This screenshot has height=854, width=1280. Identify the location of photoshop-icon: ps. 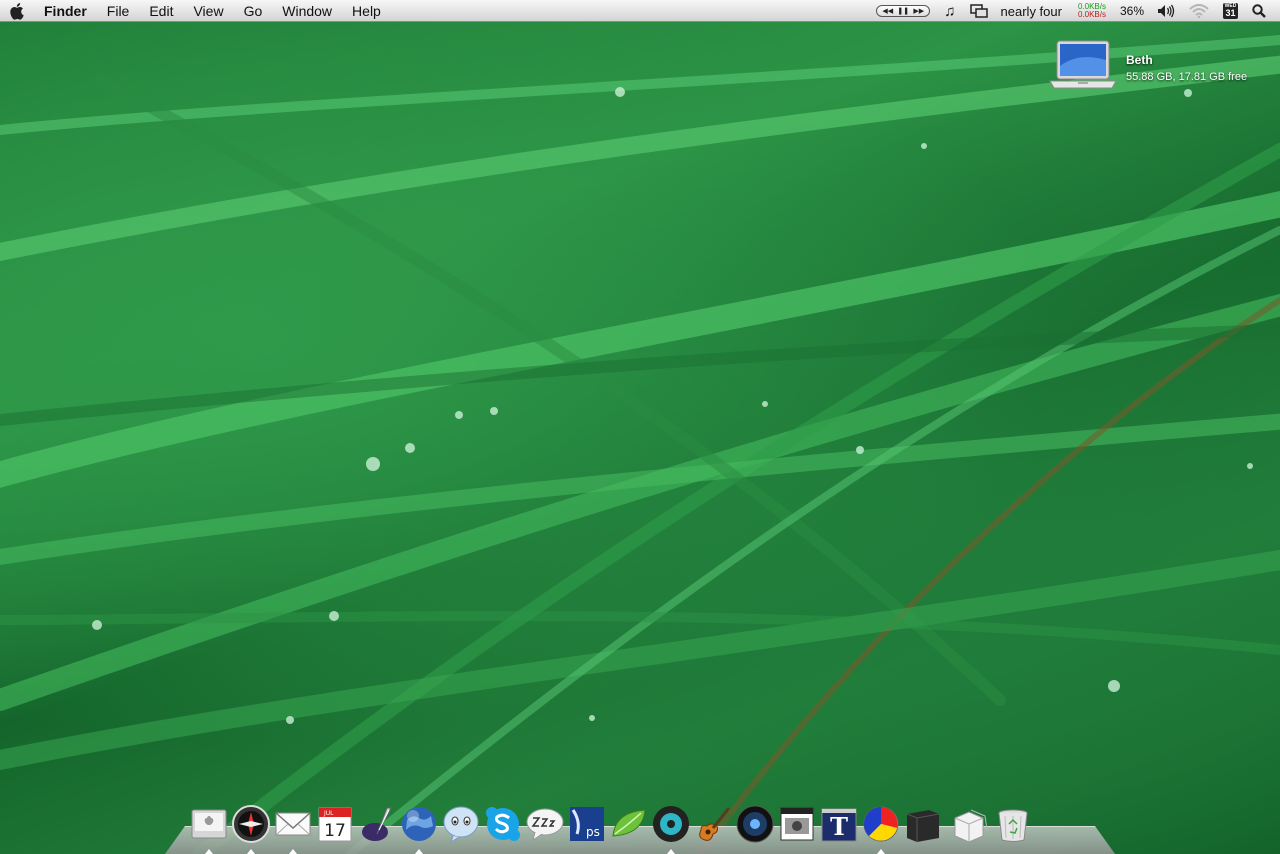
(587, 824).